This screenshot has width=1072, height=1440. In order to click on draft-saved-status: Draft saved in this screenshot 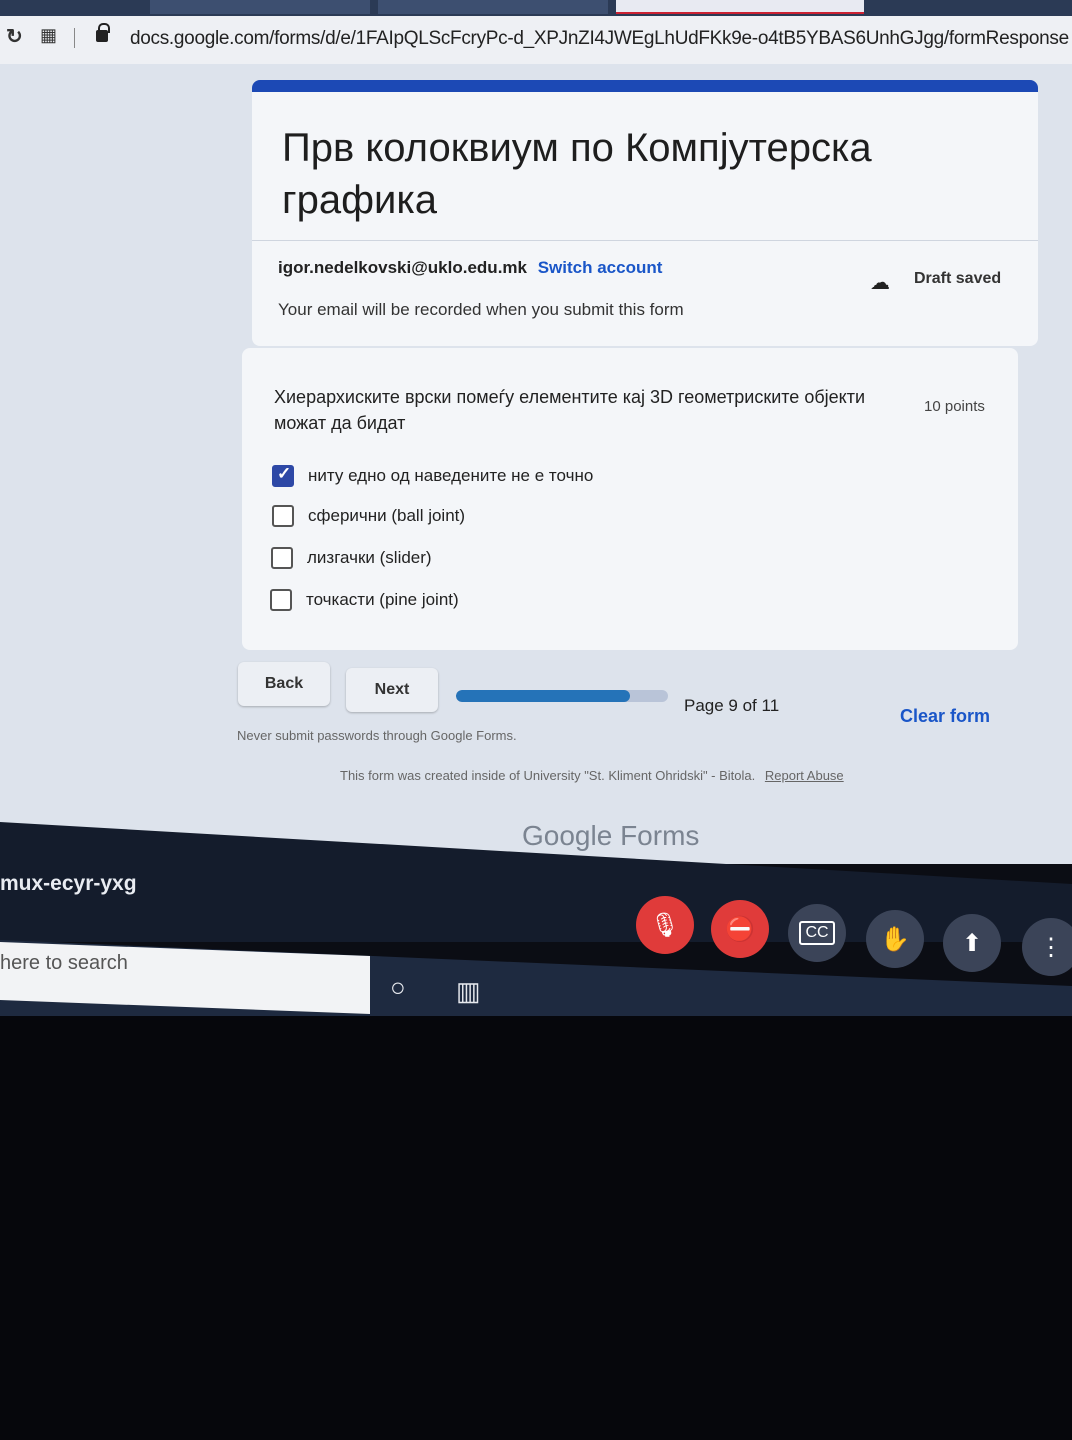, I will do `click(958, 278)`.